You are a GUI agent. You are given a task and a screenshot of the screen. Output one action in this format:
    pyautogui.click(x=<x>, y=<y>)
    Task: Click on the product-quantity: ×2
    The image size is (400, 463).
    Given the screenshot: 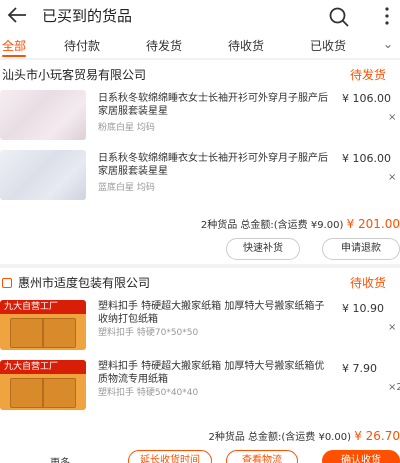 What is the action you would take?
    pyautogui.click(x=394, y=387)
    